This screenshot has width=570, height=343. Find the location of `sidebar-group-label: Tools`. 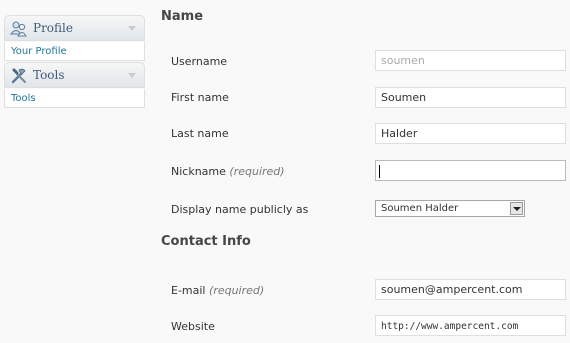

sidebar-group-label: Tools is located at coordinates (49, 75).